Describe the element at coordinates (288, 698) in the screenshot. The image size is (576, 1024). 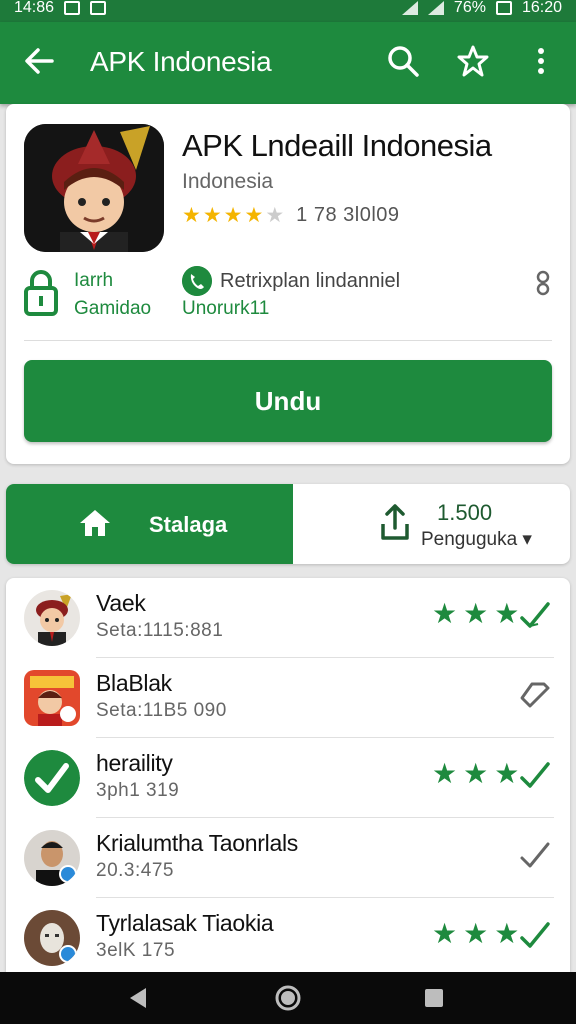
I see `list-item: BlaBlak Seta:11B5 090` at that location.